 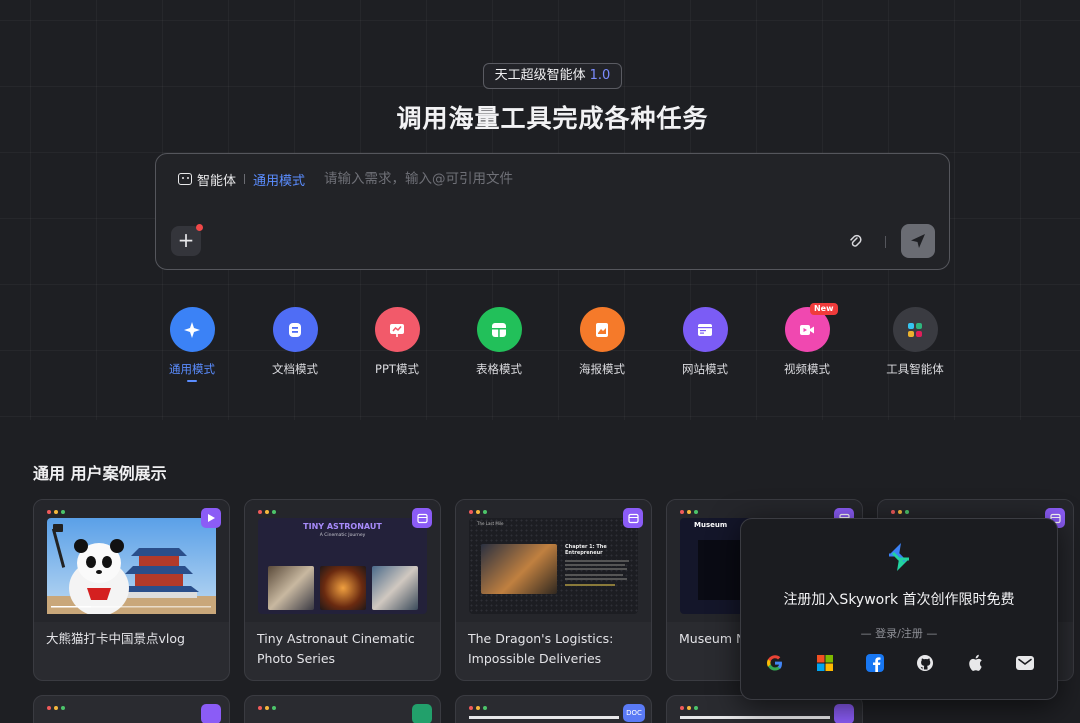 I want to click on mode-tools: 工具智能体, so click(x=915, y=342).